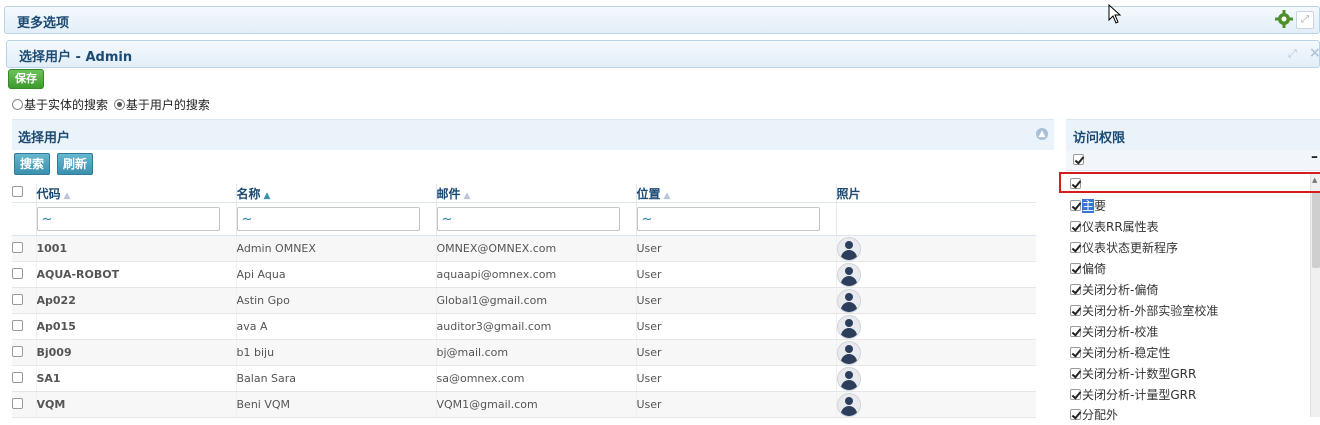 The image size is (1320, 425). I want to click on column-header-name: 名称 ▲, so click(335, 193).